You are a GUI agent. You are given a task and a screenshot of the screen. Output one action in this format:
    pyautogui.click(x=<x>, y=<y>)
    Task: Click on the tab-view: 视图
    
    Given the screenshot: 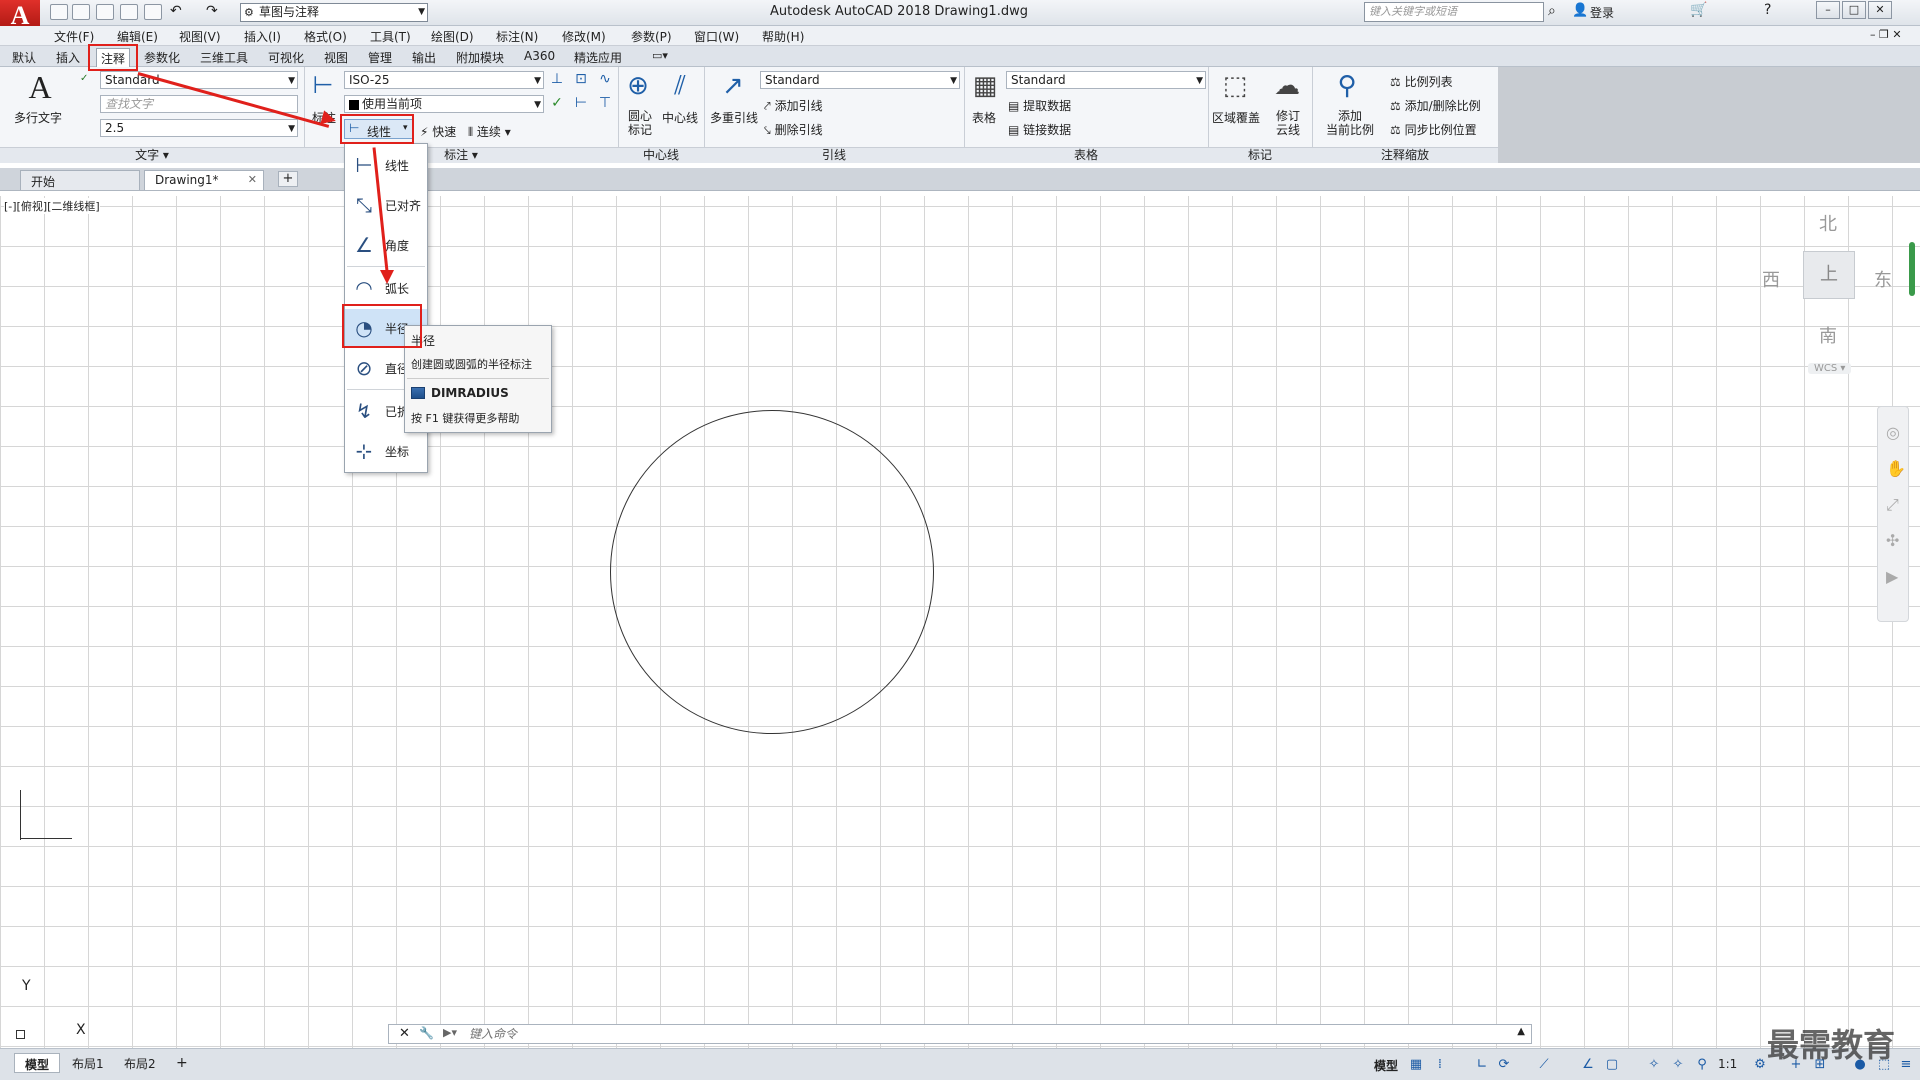 What is the action you would take?
    pyautogui.click(x=336, y=57)
    